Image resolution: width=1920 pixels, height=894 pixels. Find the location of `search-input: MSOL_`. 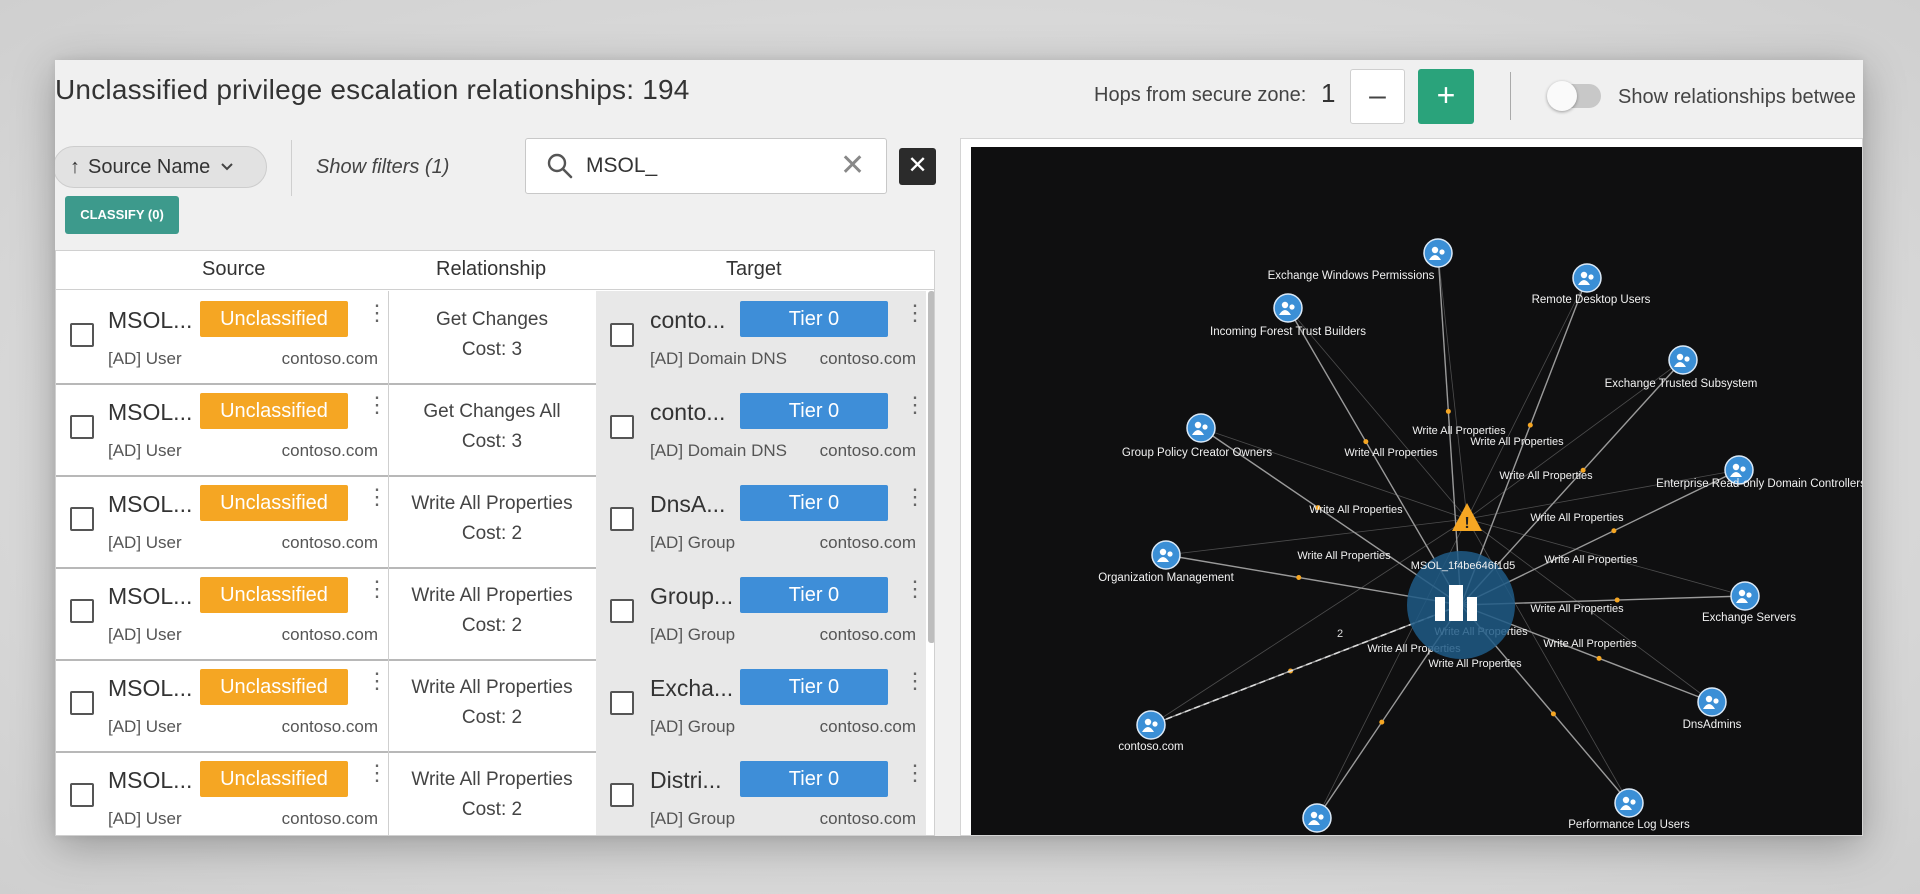

search-input: MSOL_ is located at coordinates (621, 166).